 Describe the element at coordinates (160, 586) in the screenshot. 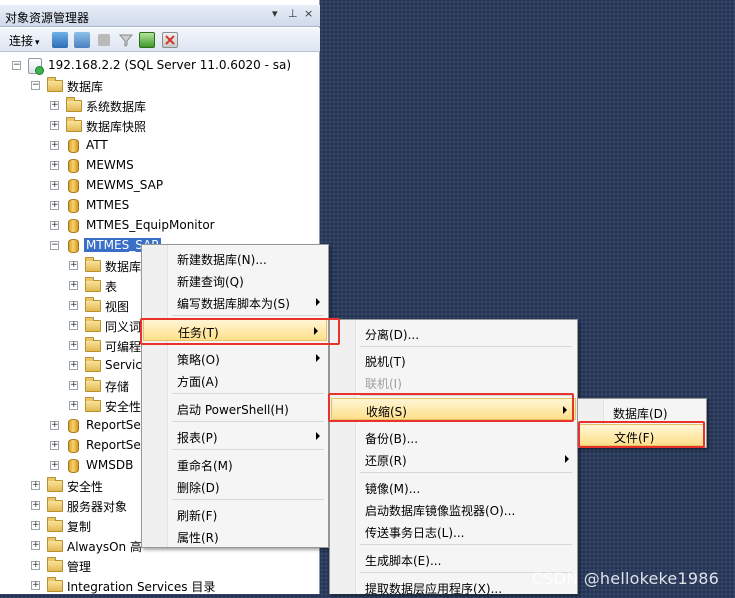

I see `tree-node-integration-services: + Integration Services 目录` at that location.